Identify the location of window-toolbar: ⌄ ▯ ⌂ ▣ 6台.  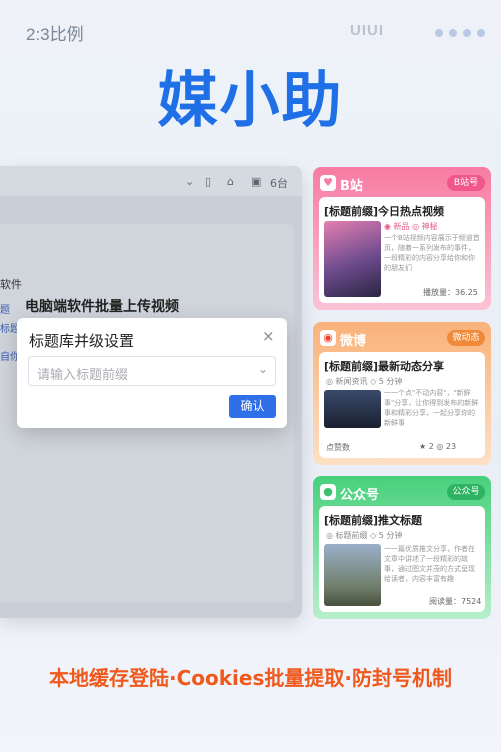
(151, 181).